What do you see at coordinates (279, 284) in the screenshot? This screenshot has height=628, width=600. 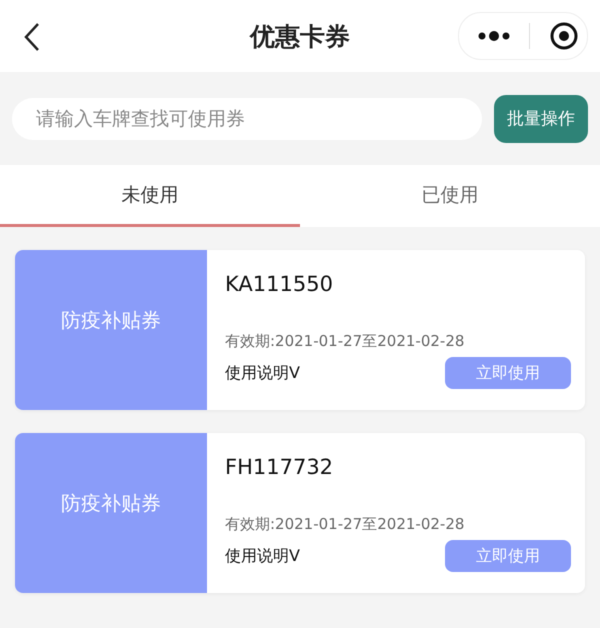 I see `plate-number: KA111550` at bounding box center [279, 284].